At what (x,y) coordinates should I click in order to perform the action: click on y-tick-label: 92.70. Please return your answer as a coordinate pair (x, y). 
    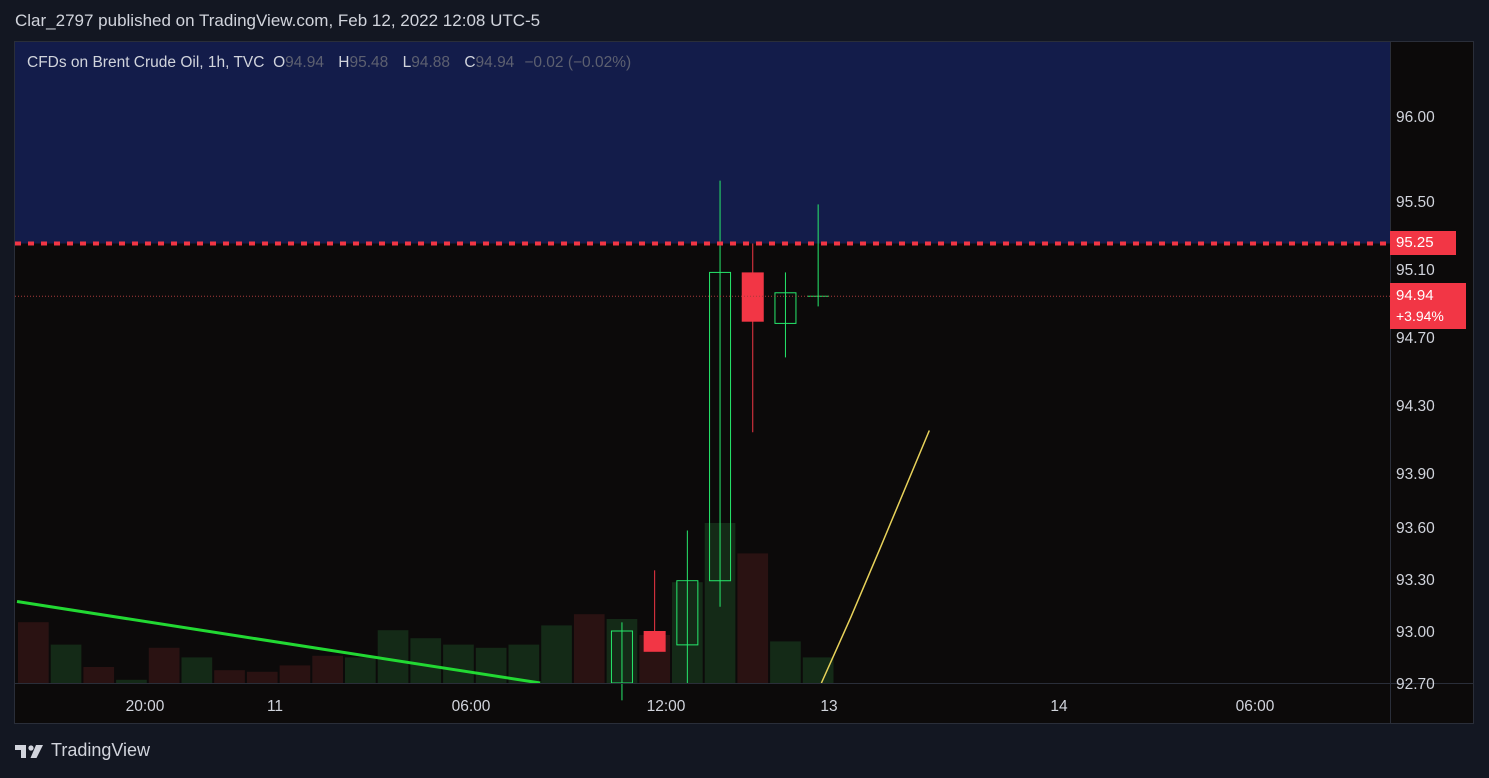
    Looking at the image, I should click on (1415, 684).